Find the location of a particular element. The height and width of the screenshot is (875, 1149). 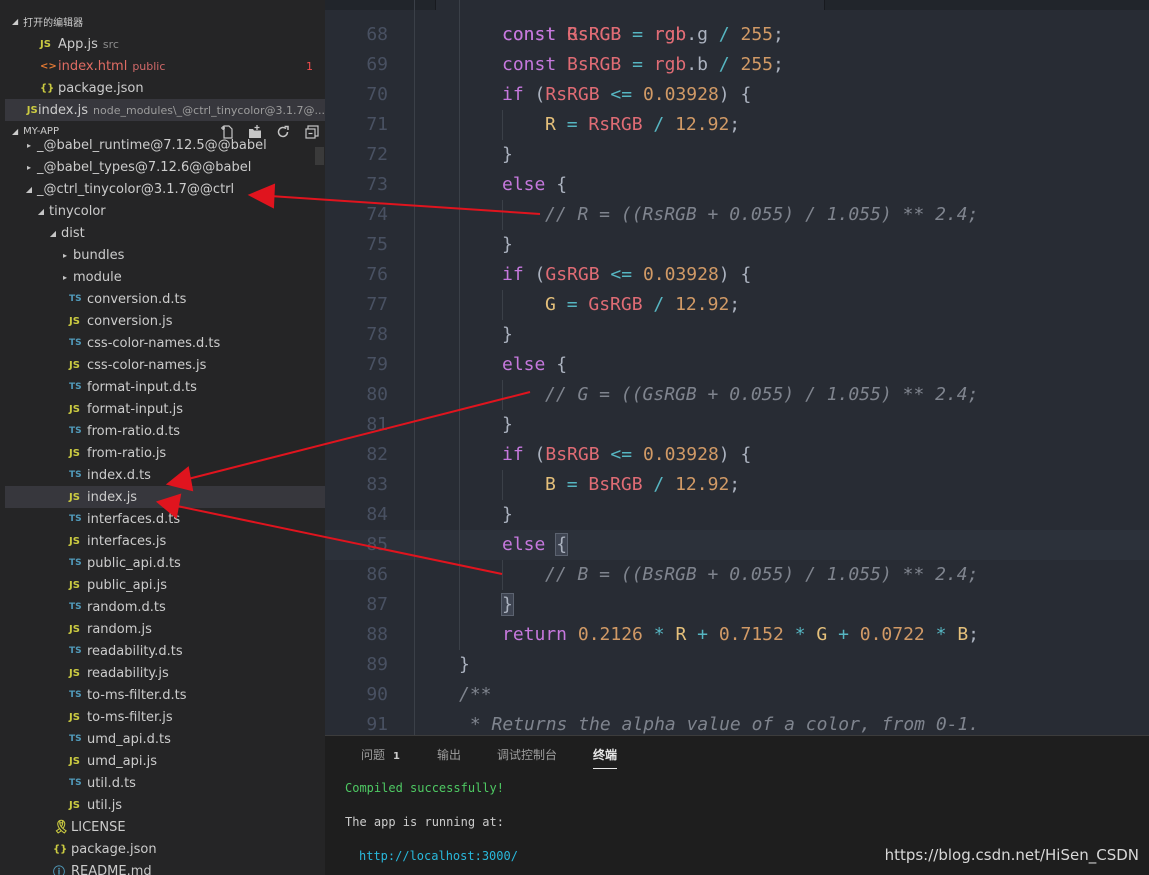

tree-file: JS umd_api.js is located at coordinates (165, 761).